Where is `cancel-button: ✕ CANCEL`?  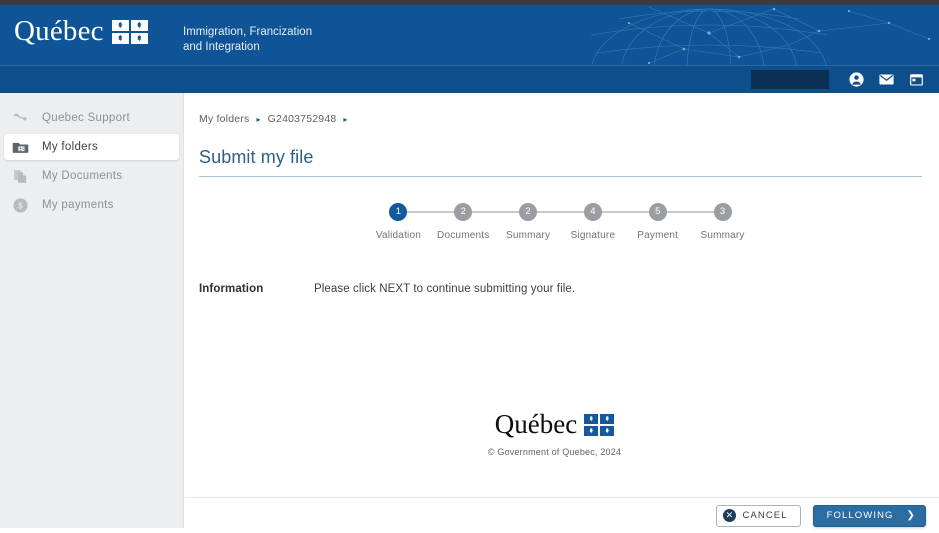
cancel-button: ✕ CANCEL is located at coordinates (758, 515).